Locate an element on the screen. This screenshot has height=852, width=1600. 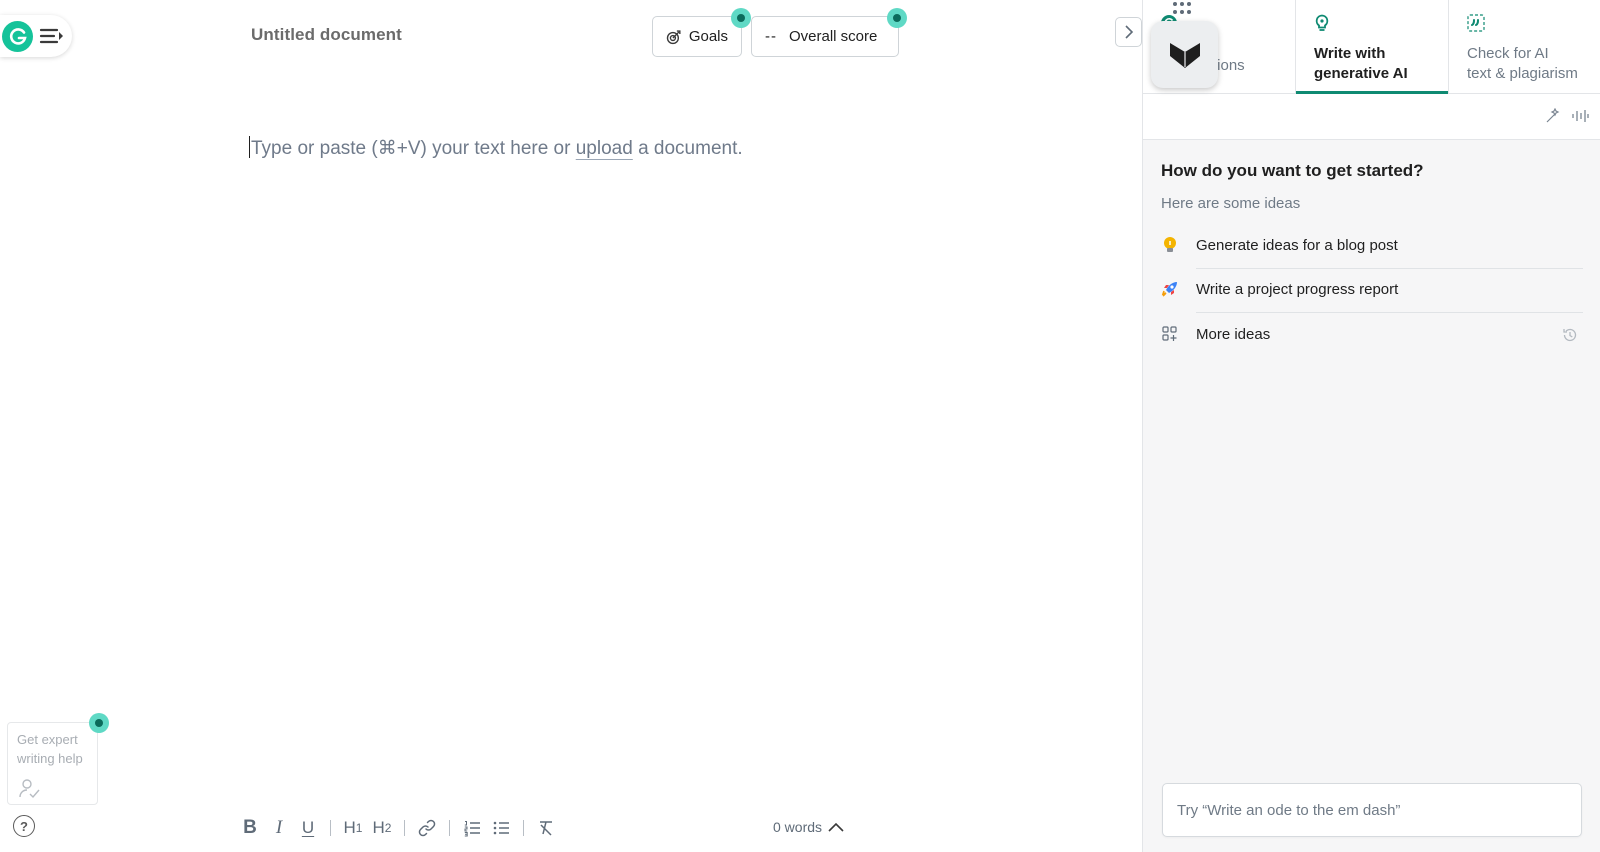
idea-more-ideas: More ideas is located at coordinates (1372, 334).